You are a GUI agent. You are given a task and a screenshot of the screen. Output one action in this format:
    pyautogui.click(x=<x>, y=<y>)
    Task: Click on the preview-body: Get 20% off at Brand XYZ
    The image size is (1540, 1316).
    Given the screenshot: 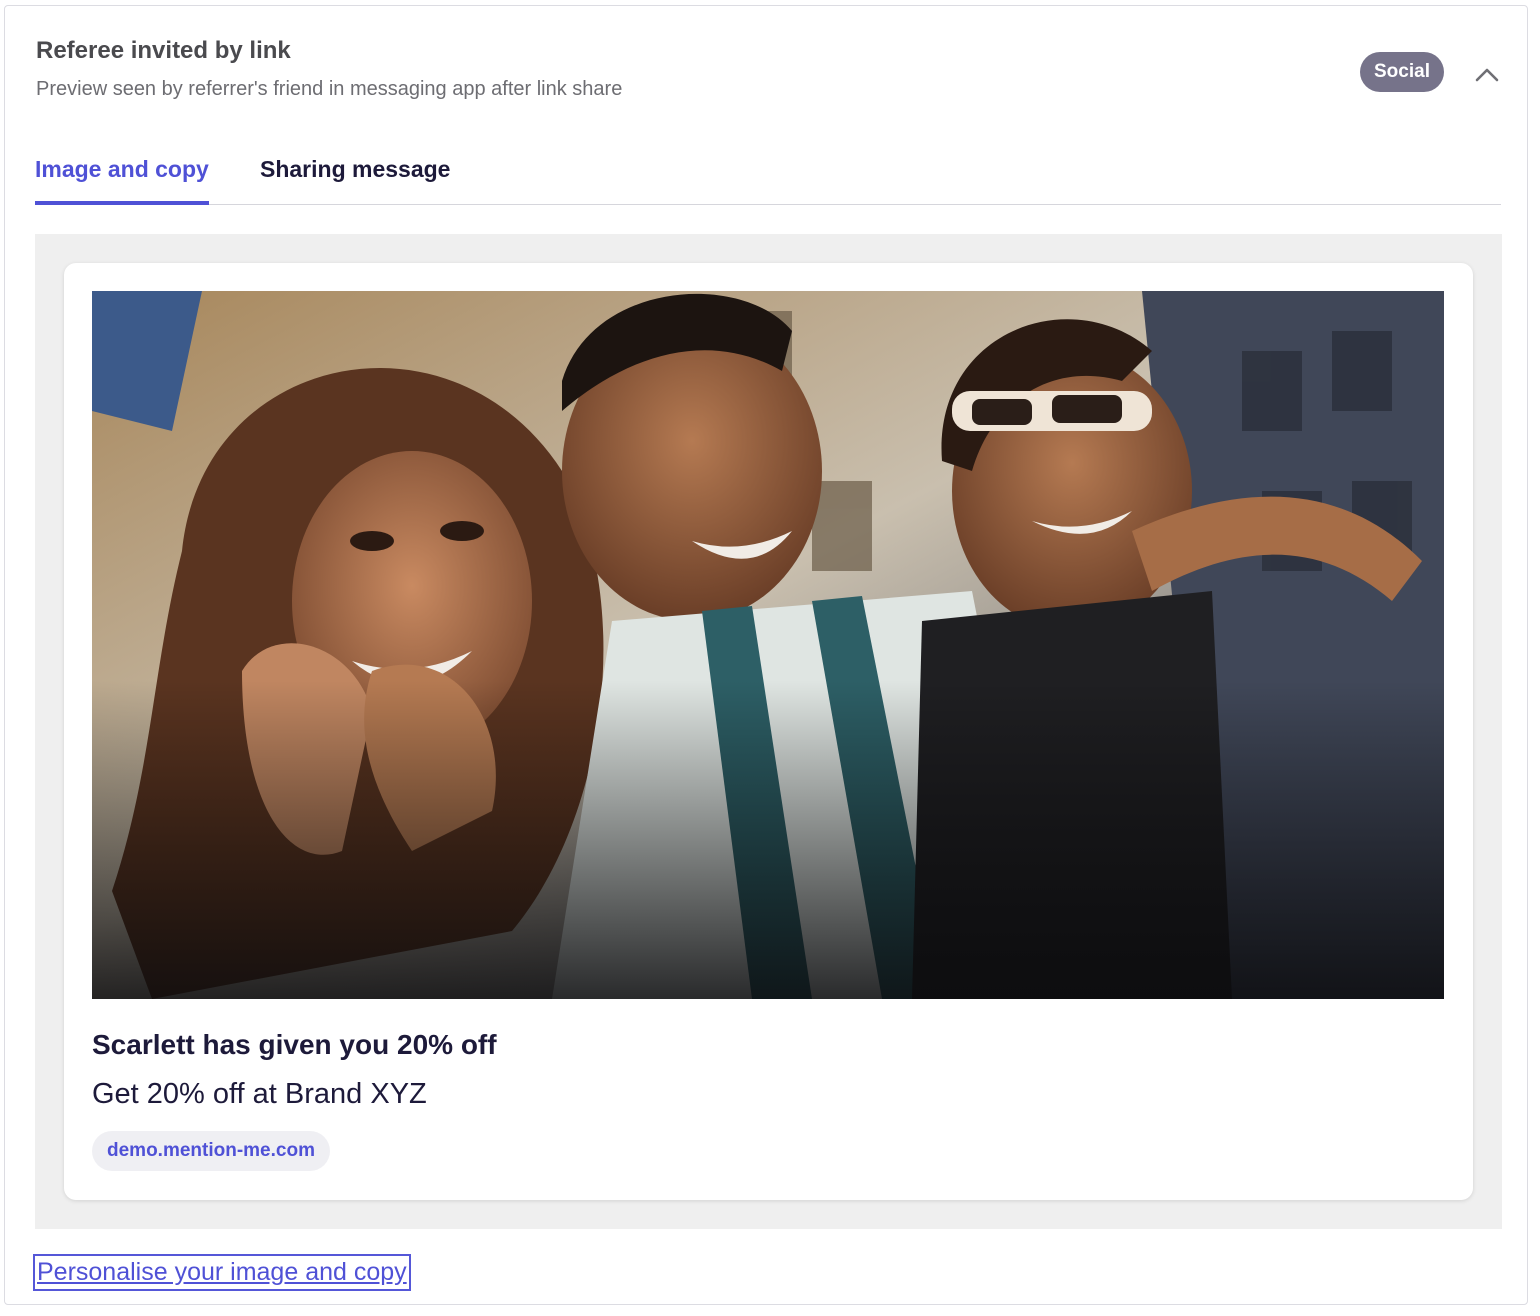 What is the action you would take?
    pyautogui.click(x=259, y=1094)
    